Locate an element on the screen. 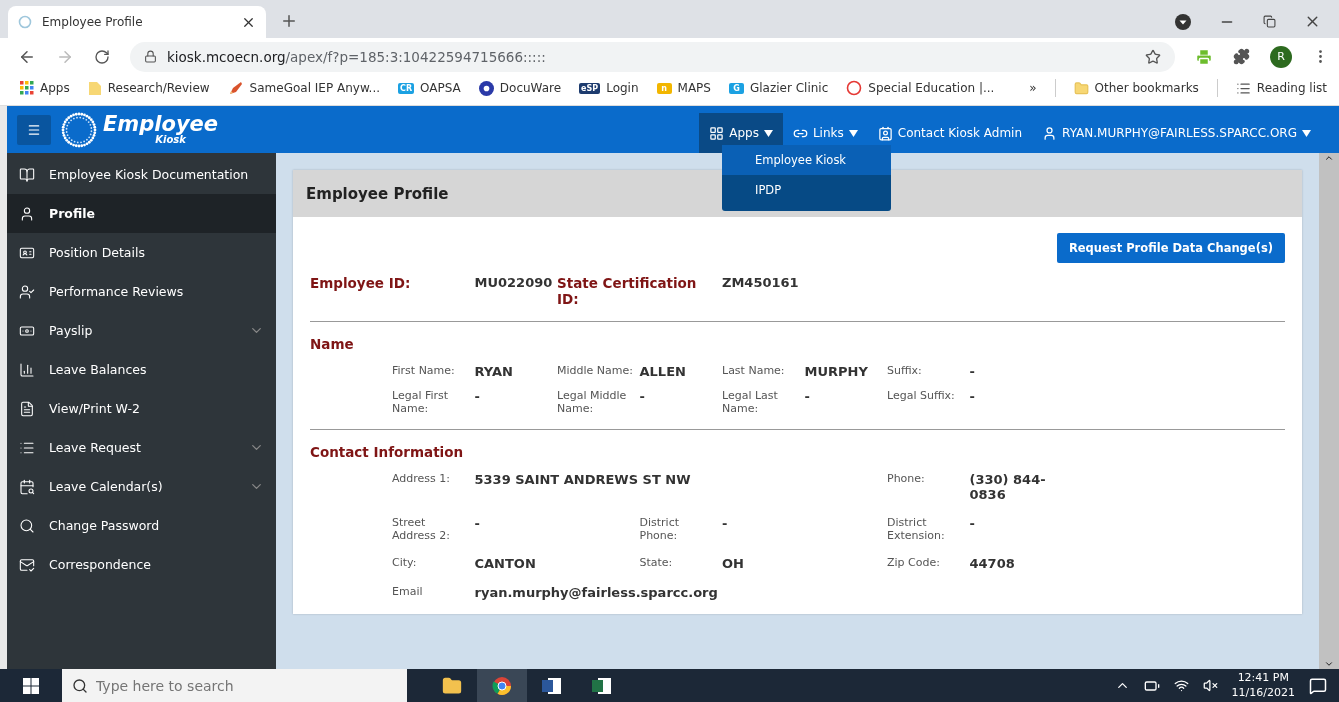 Image resolution: width=1339 pixels, height=702 pixels. sidebar-item: View/Print W-2 is located at coordinates (141, 408).